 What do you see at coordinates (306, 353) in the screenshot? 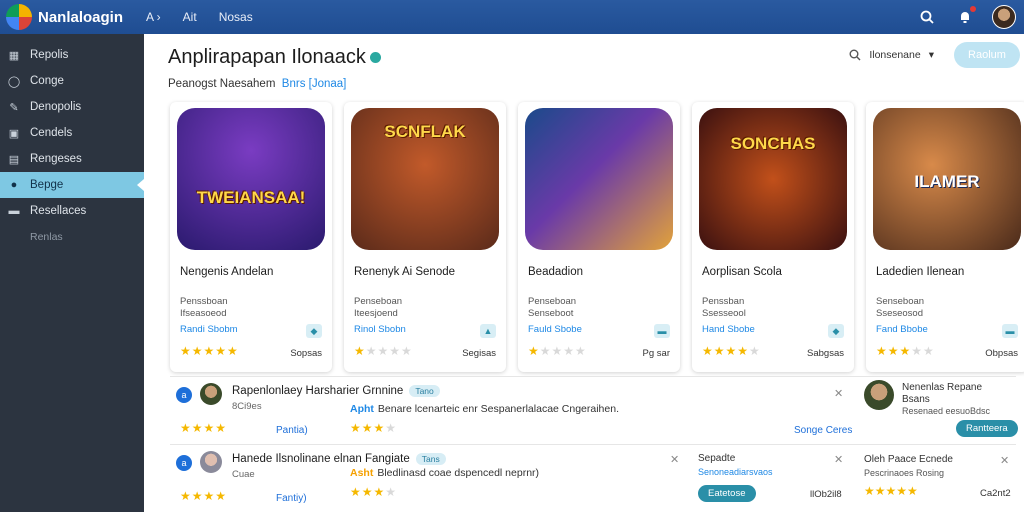
I see `card-price: Sopsas` at bounding box center [306, 353].